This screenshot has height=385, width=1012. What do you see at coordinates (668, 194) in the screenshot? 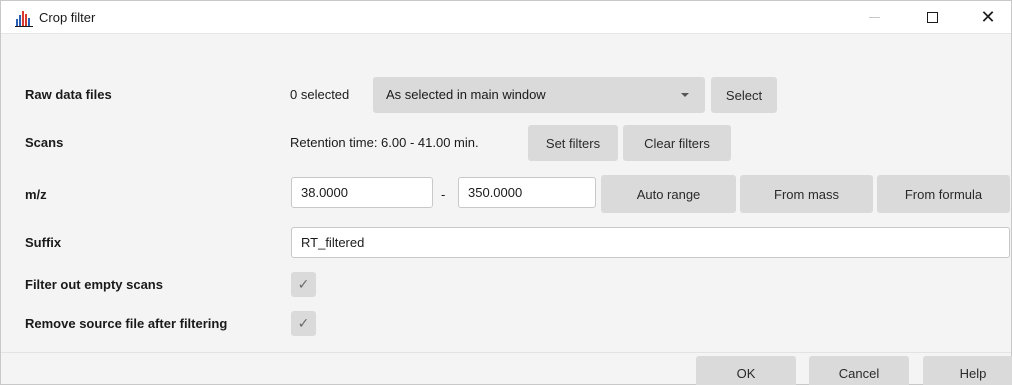
I see `auto-range-button: Auto range` at bounding box center [668, 194].